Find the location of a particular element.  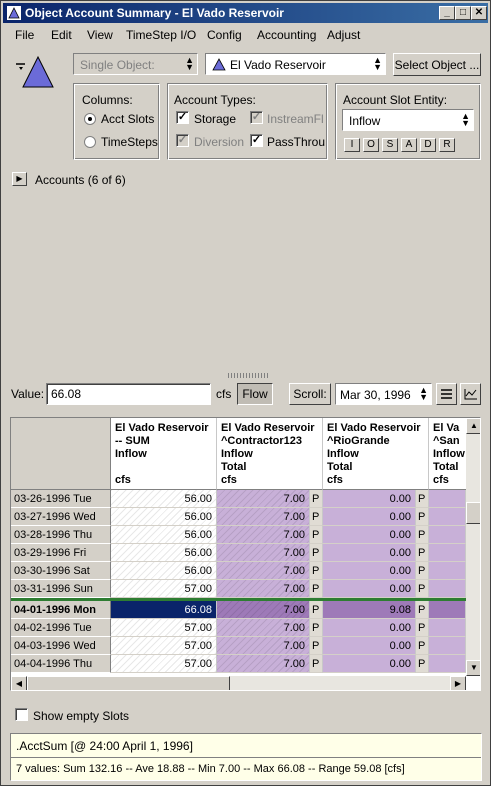

entity-a-button: A is located at coordinates (409, 145).